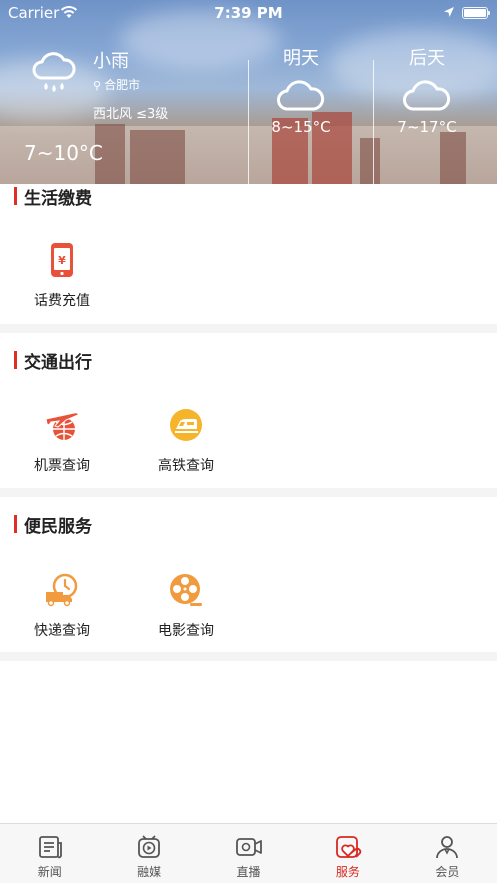 The image size is (497, 883). Describe the element at coordinates (447, 872) in the screenshot. I see `tab-label: 会员` at that location.